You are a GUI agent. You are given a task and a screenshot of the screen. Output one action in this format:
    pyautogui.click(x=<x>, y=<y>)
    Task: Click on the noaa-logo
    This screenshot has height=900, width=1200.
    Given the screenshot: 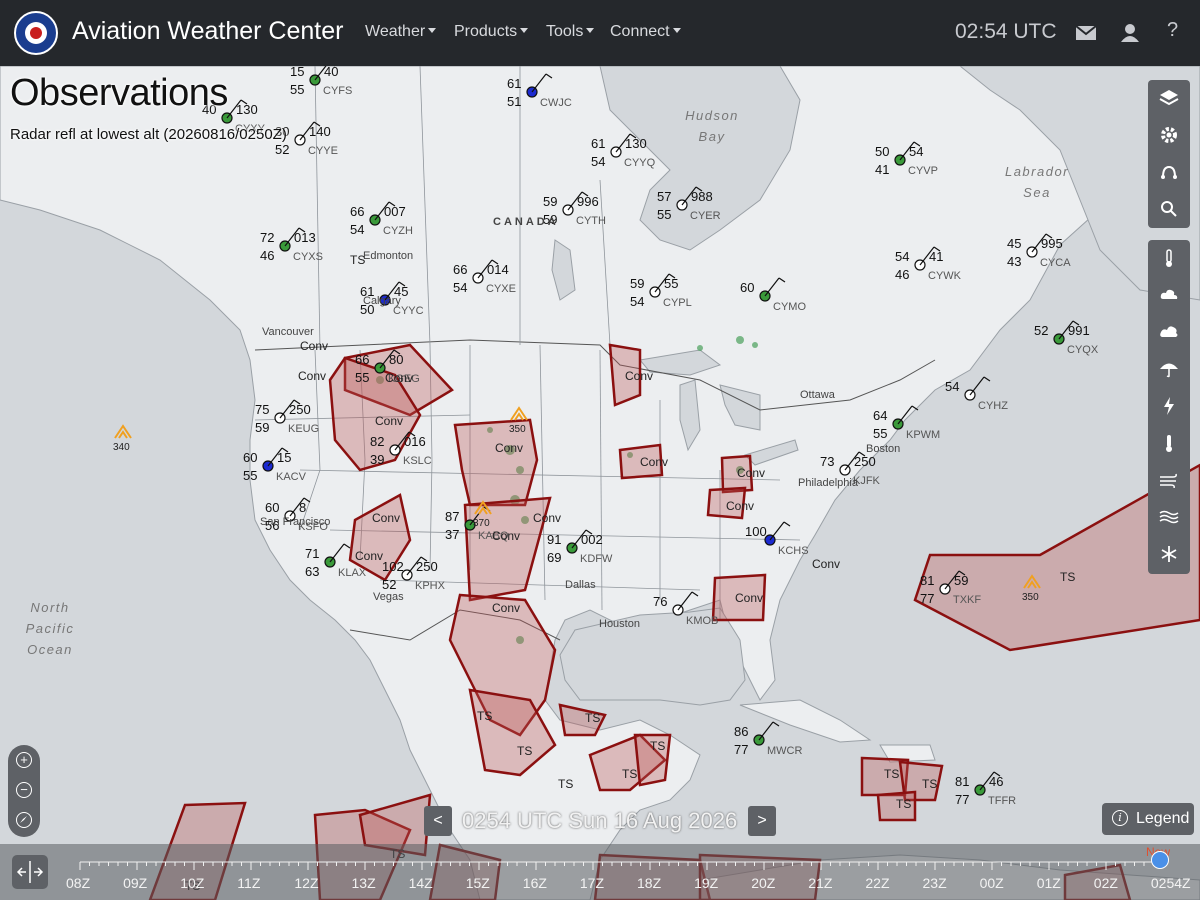 What is the action you would take?
    pyautogui.click(x=36, y=33)
    